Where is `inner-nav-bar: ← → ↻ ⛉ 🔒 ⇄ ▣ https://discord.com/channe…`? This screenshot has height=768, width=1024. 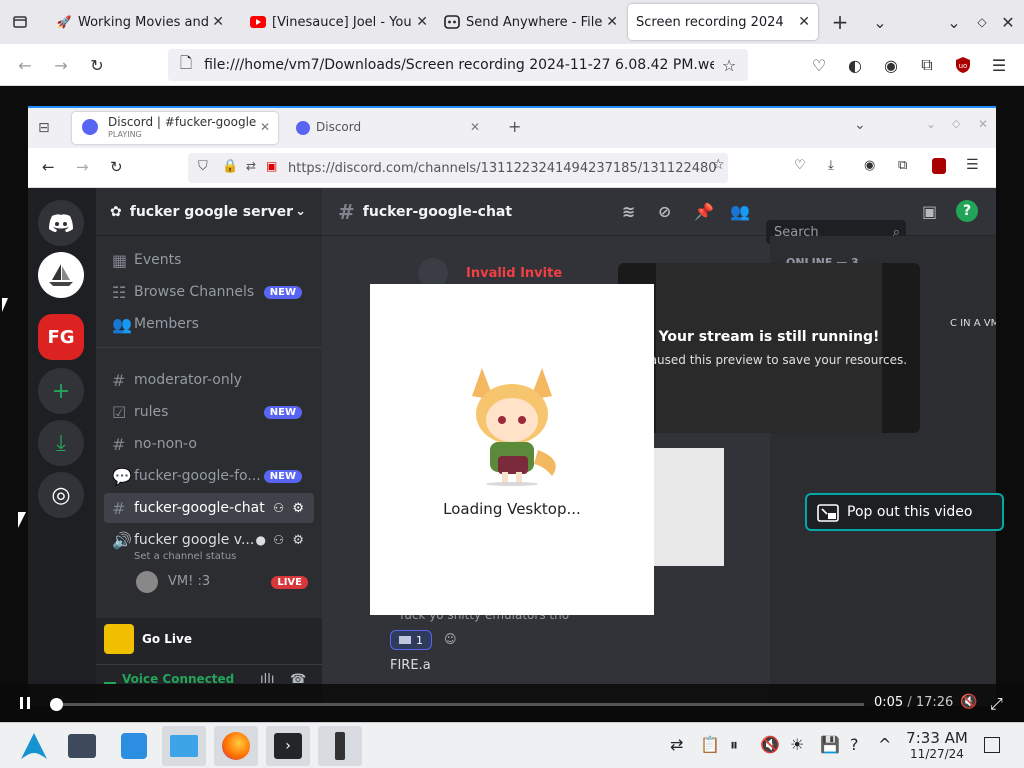 inner-nav-bar: ← → ↻ ⛉ 🔒 ⇄ ▣ https://discord.com/channe… is located at coordinates (512, 168).